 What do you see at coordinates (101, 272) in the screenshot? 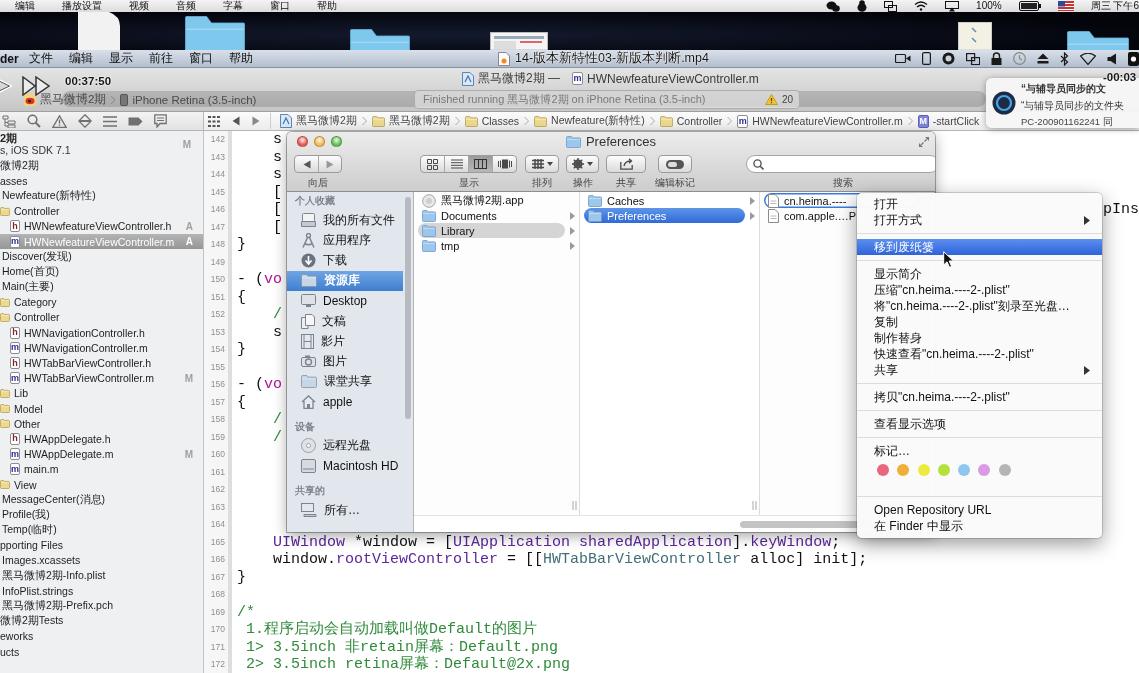
I see `navigator-item: Home(首页)` at bounding box center [101, 272].